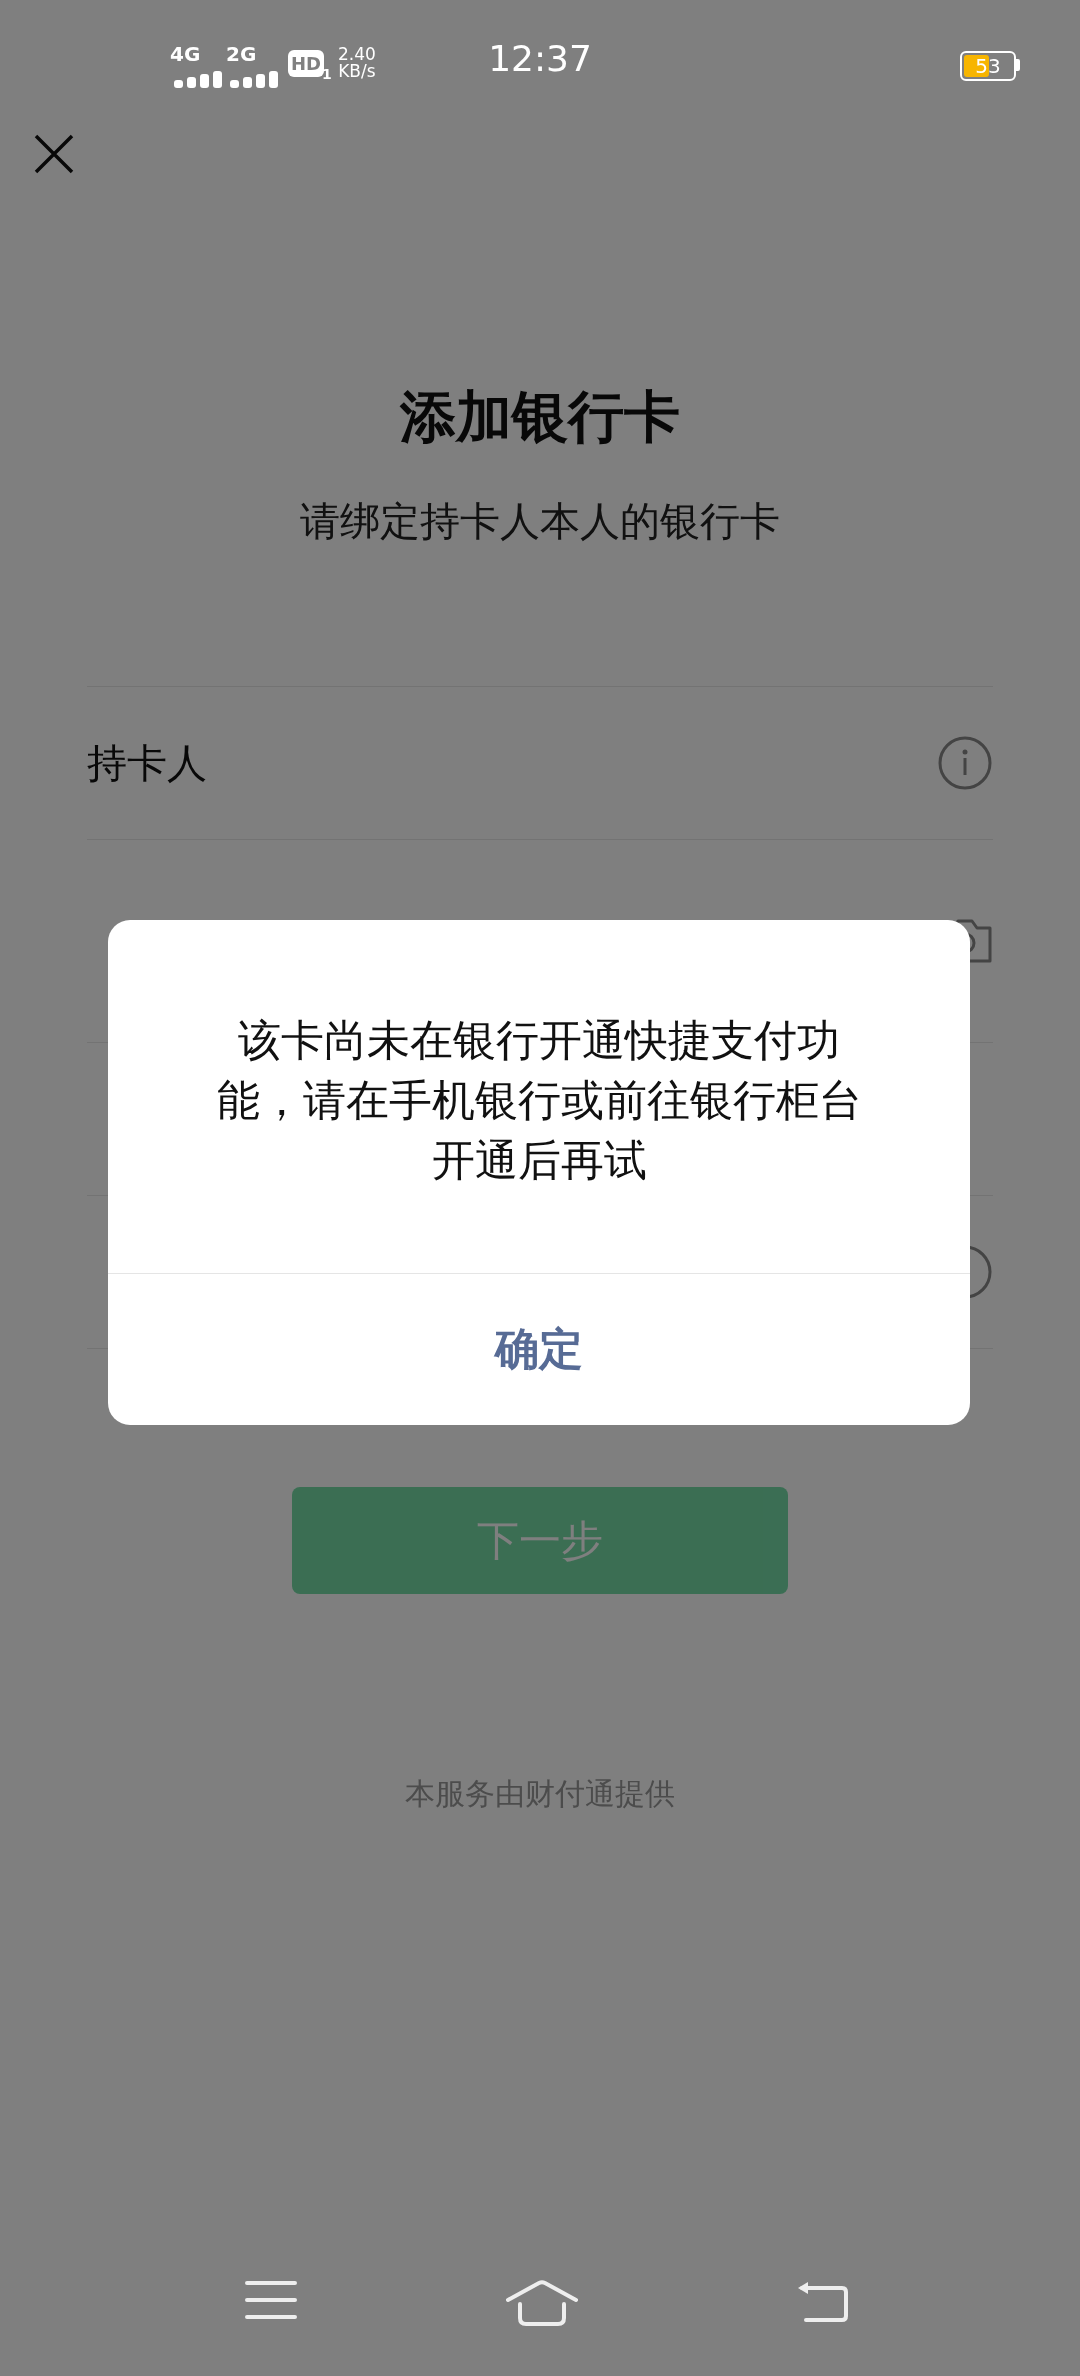 Image resolution: width=1080 pixels, height=2376 pixels. What do you see at coordinates (185, 54) in the screenshot?
I see `network-type: 4G` at bounding box center [185, 54].